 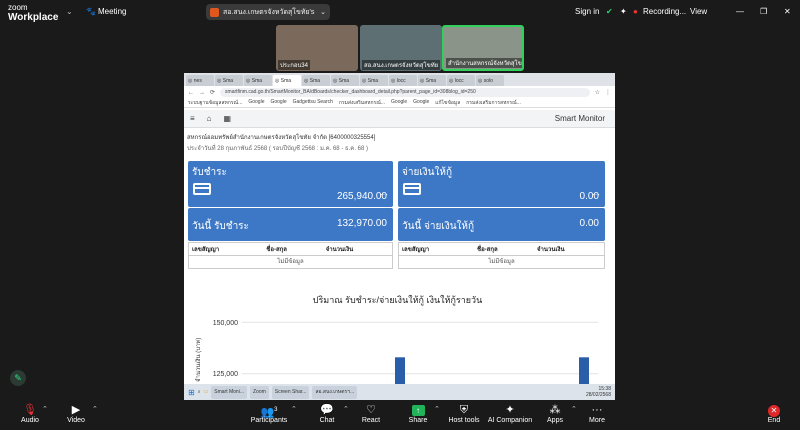 What do you see at coordinates (490, 80) in the screenshot?
I see `browser-tab: ◎ solo` at bounding box center [490, 80].